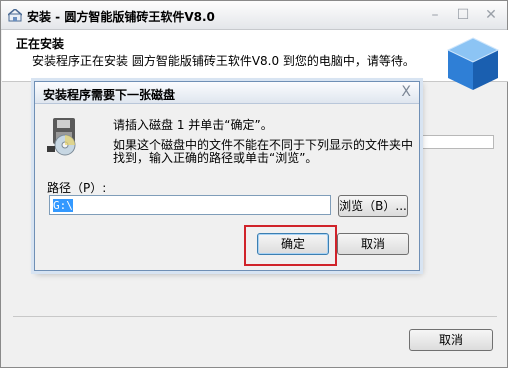 Image resolution: width=508 pixels, height=368 pixels. What do you see at coordinates (406, 92) in the screenshot?
I see `dialog-close-button: X` at bounding box center [406, 92].